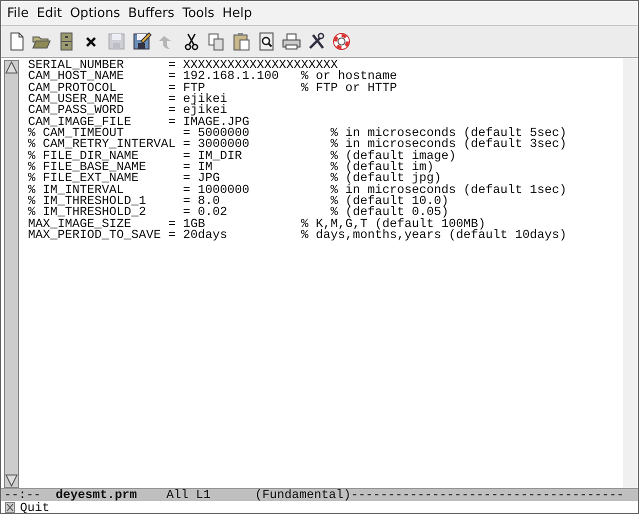 This screenshot has height=514, width=639. What do you see at coordinates (235, 179) in the screenshot?
I see `code-line: % FILE_EXT_NAME = JPG % (default jpg)` at bounding box center [235, 179].